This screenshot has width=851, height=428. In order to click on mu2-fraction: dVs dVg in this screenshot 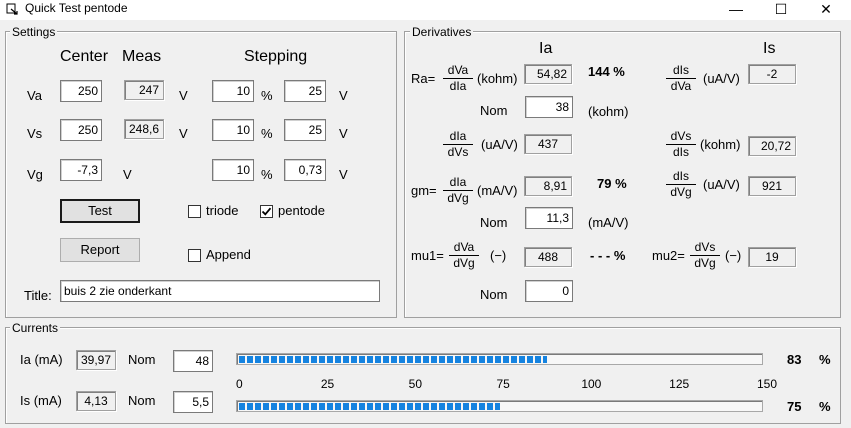, I will do `click(705, 255)`.